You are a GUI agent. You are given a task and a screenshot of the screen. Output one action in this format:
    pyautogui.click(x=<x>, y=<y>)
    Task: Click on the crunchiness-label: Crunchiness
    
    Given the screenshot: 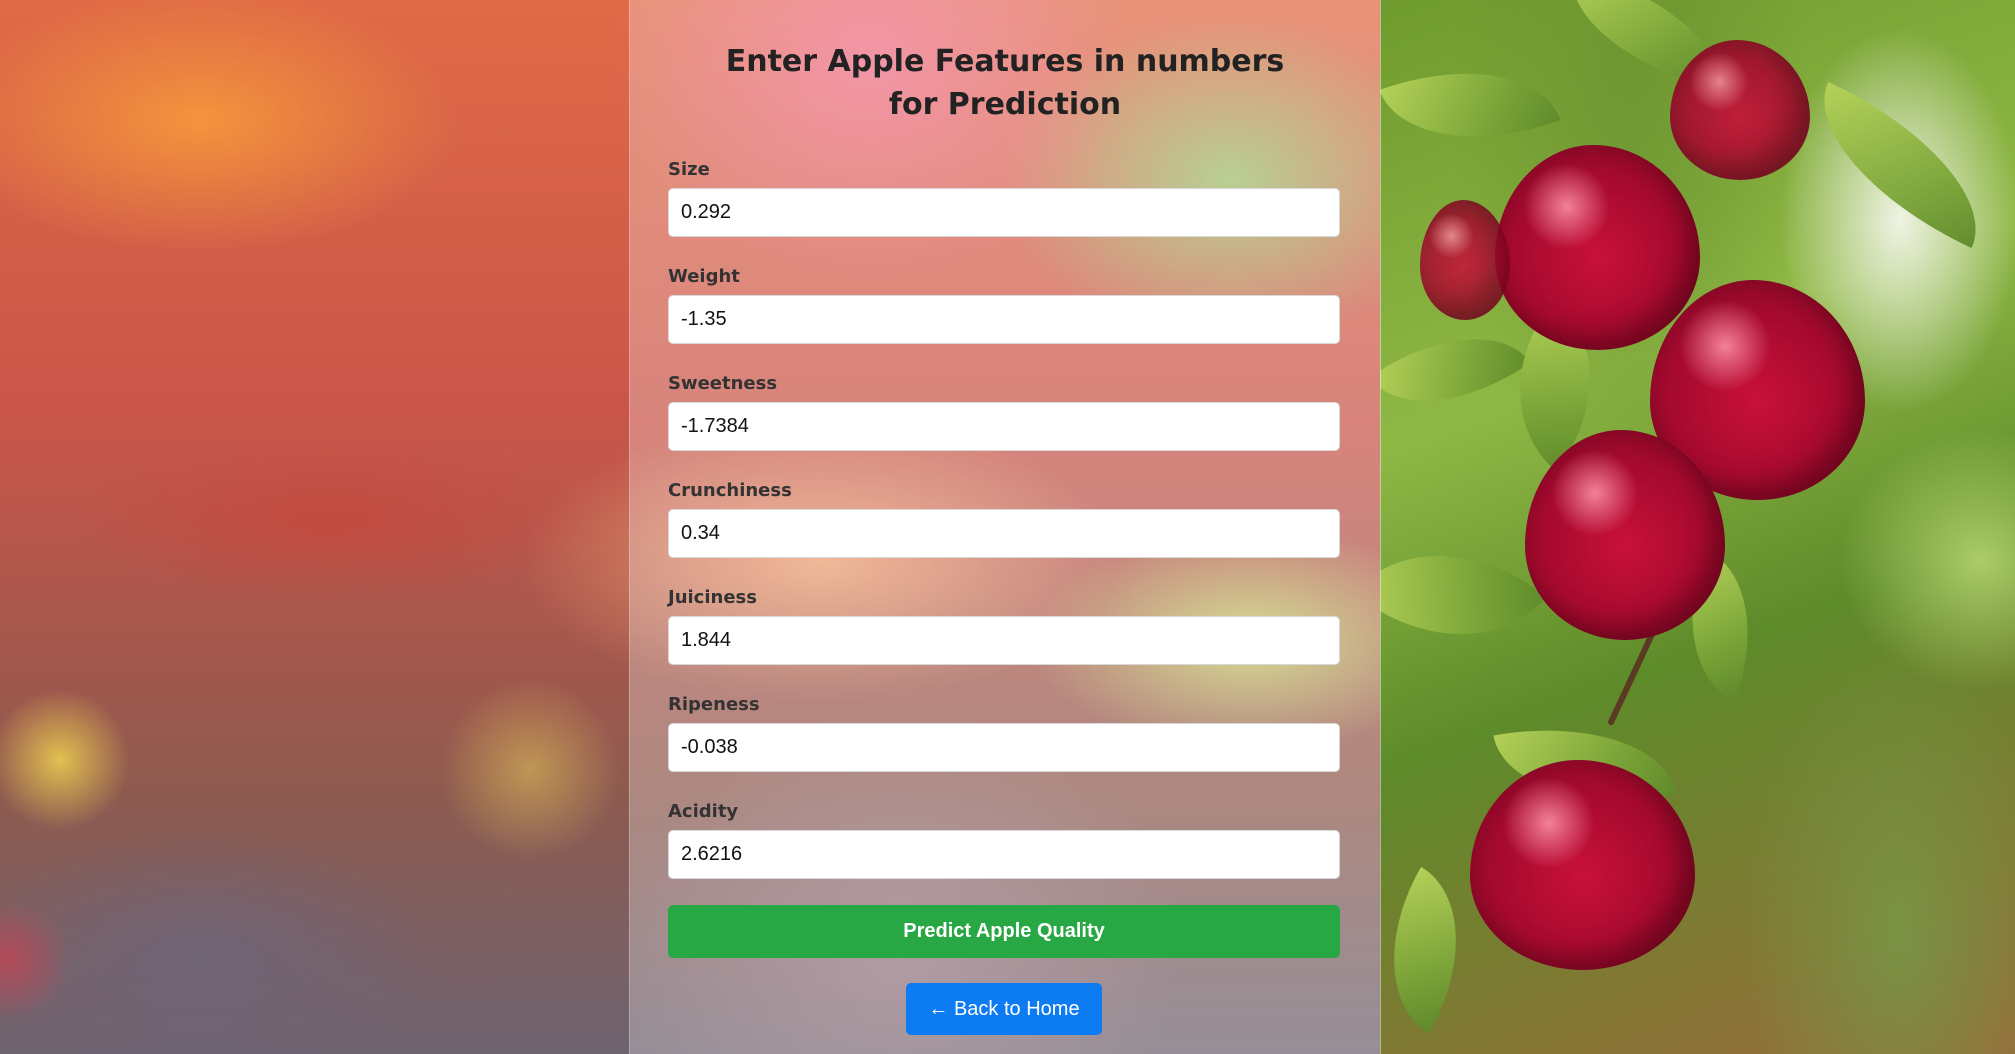 What is the action you would take?
    pyautogui.click(x=730, y=490)
    